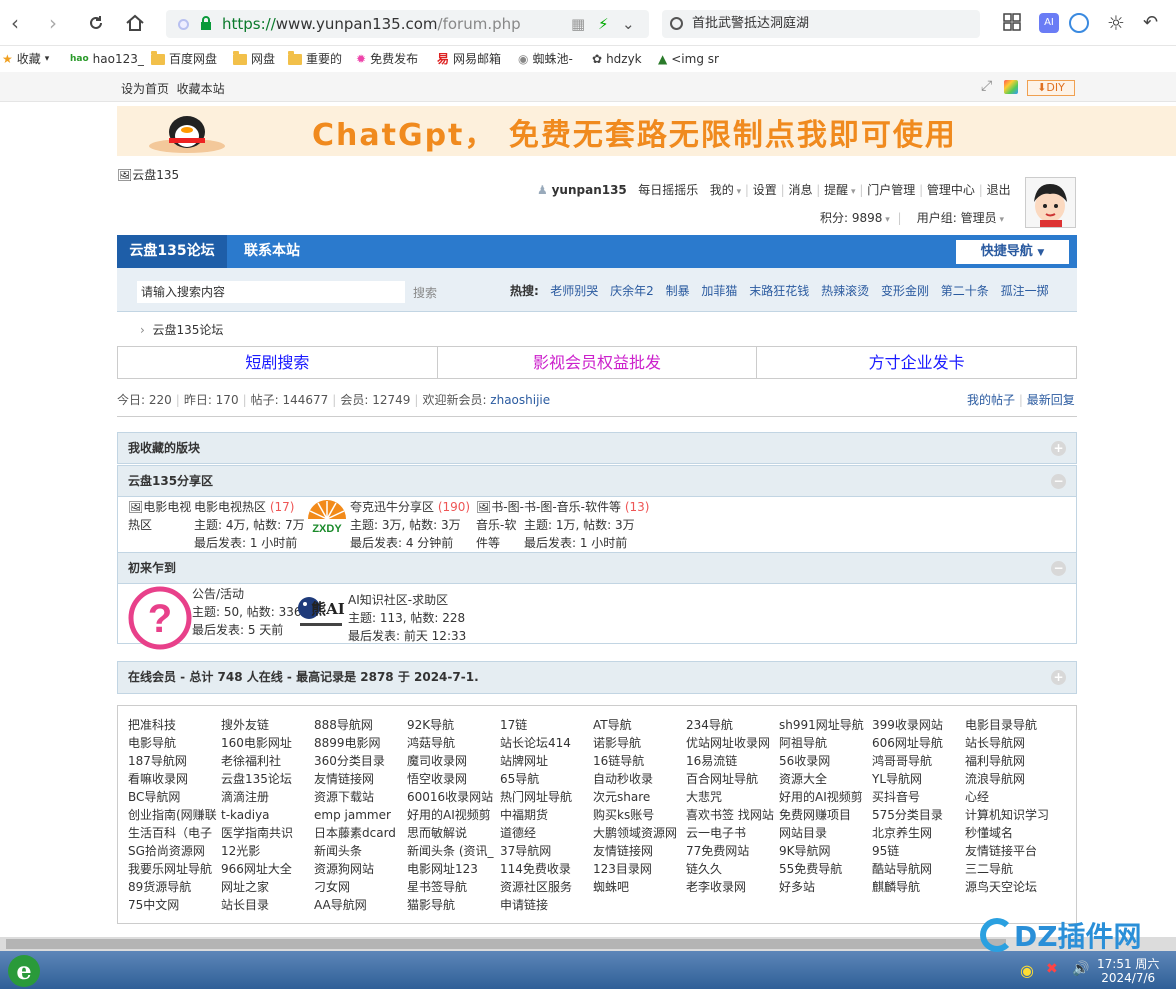  What do you see at coordinates (500, 525) in the screenshot?
I see `forum-icon-books: 🖼书-图-音乐-软件等` at bounding box center [500, 525].